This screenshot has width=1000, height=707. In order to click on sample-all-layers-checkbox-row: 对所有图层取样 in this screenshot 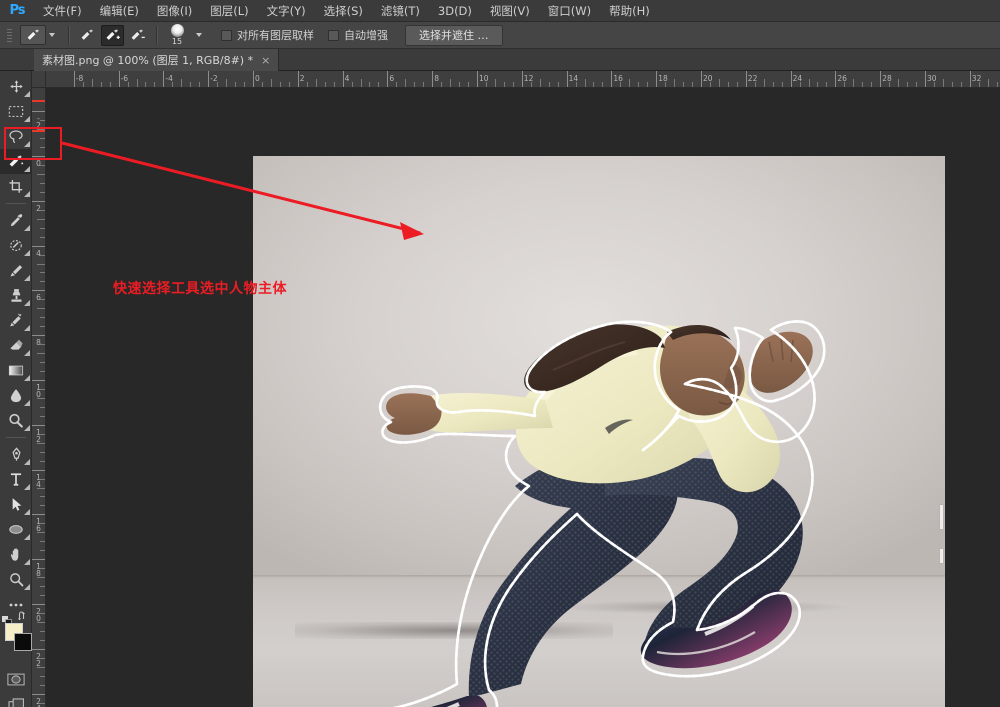, I will do `click(267, 35)`.